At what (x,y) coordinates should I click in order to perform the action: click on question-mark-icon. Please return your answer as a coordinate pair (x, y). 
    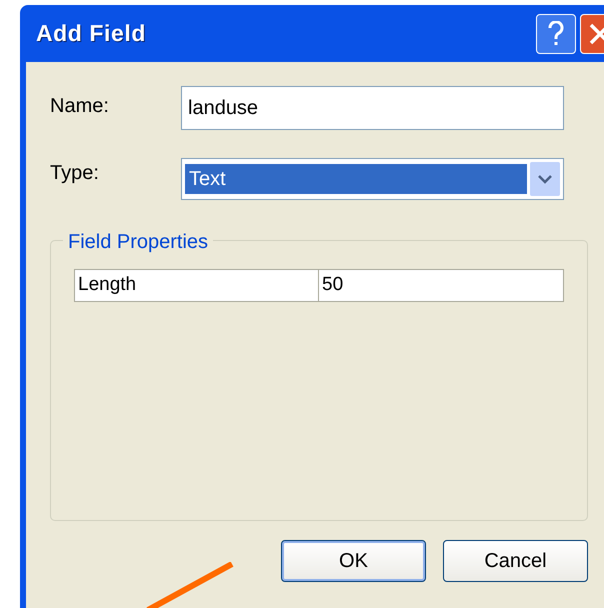
    Looking at the image, I should click on (556, 33).